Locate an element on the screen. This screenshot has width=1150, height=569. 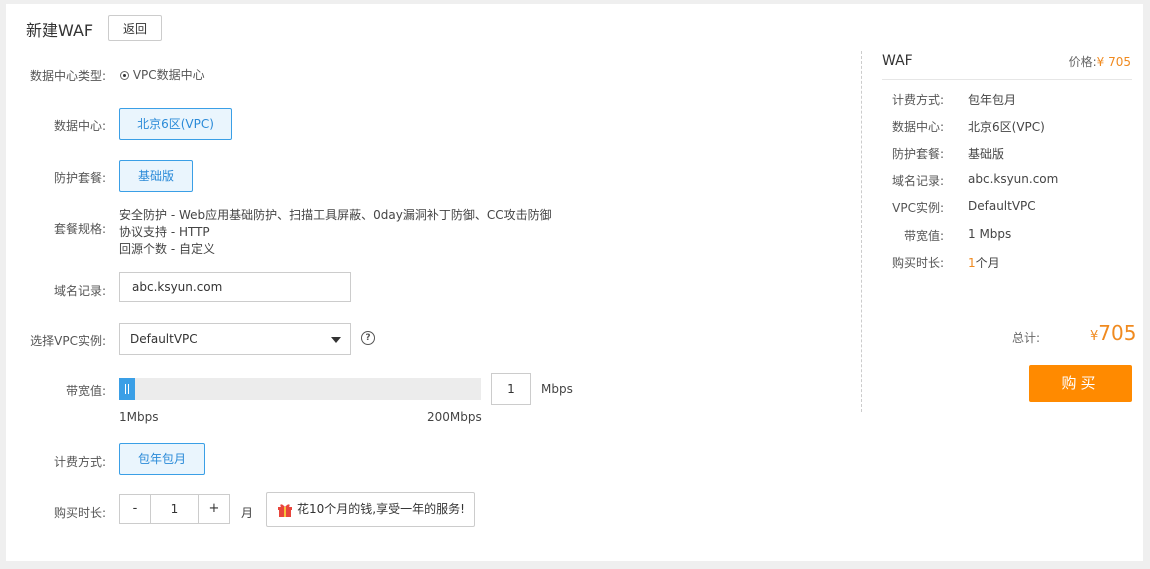
promo-text: 花10个月的钱,享受一年的服务! is located at coordinates (381, 509).